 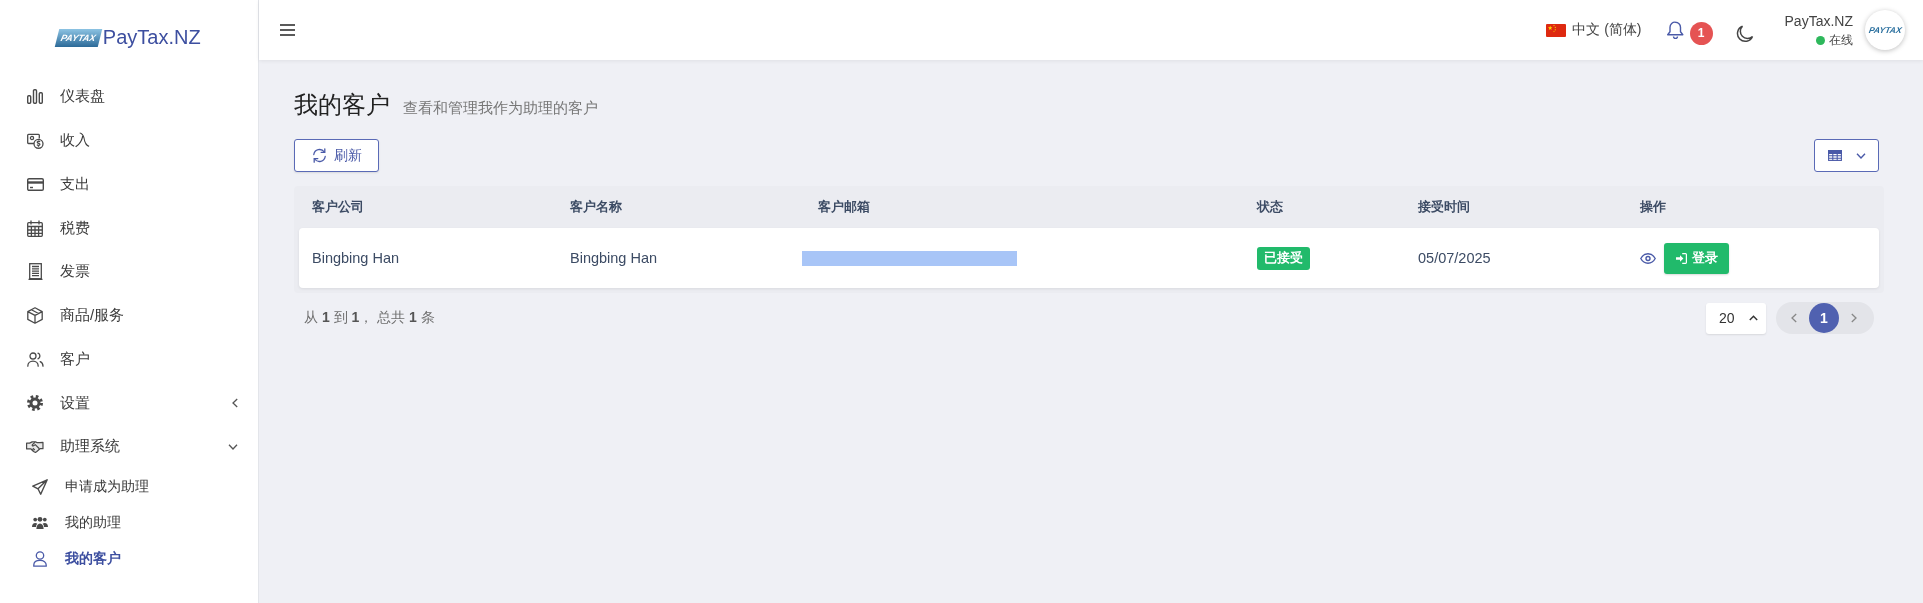 I want to click on eye-icon, so click(x=1648, y=258).